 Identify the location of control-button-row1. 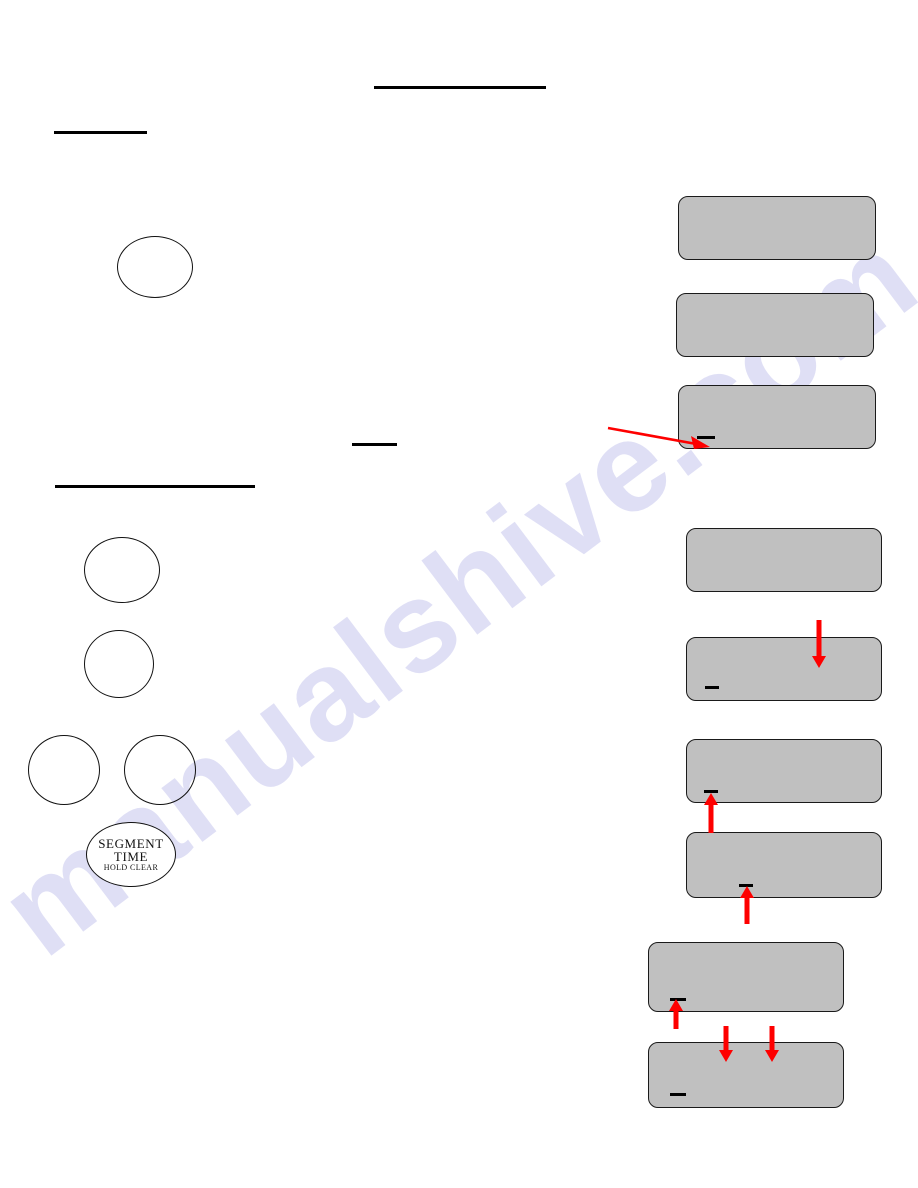
(122, 570).